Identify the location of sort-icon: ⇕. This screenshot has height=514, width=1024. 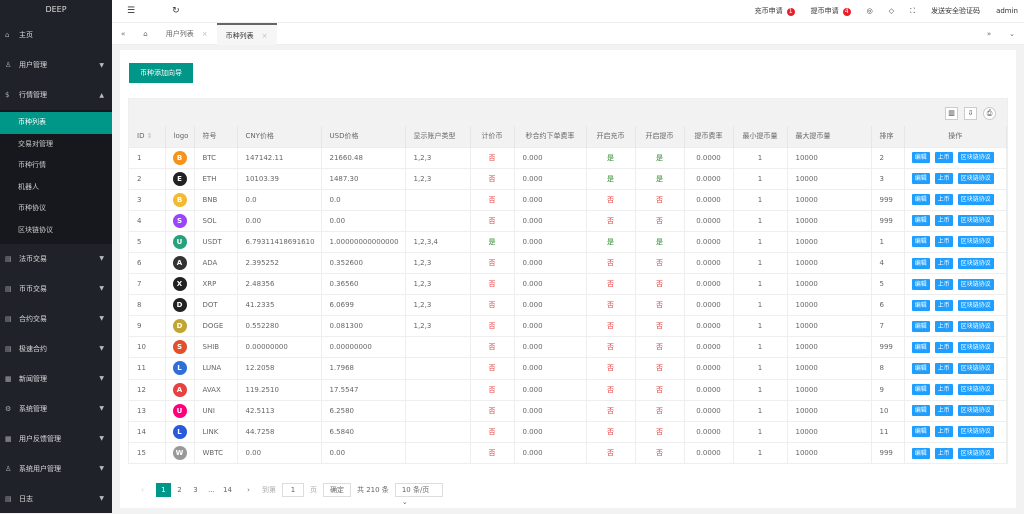
(148, 136).